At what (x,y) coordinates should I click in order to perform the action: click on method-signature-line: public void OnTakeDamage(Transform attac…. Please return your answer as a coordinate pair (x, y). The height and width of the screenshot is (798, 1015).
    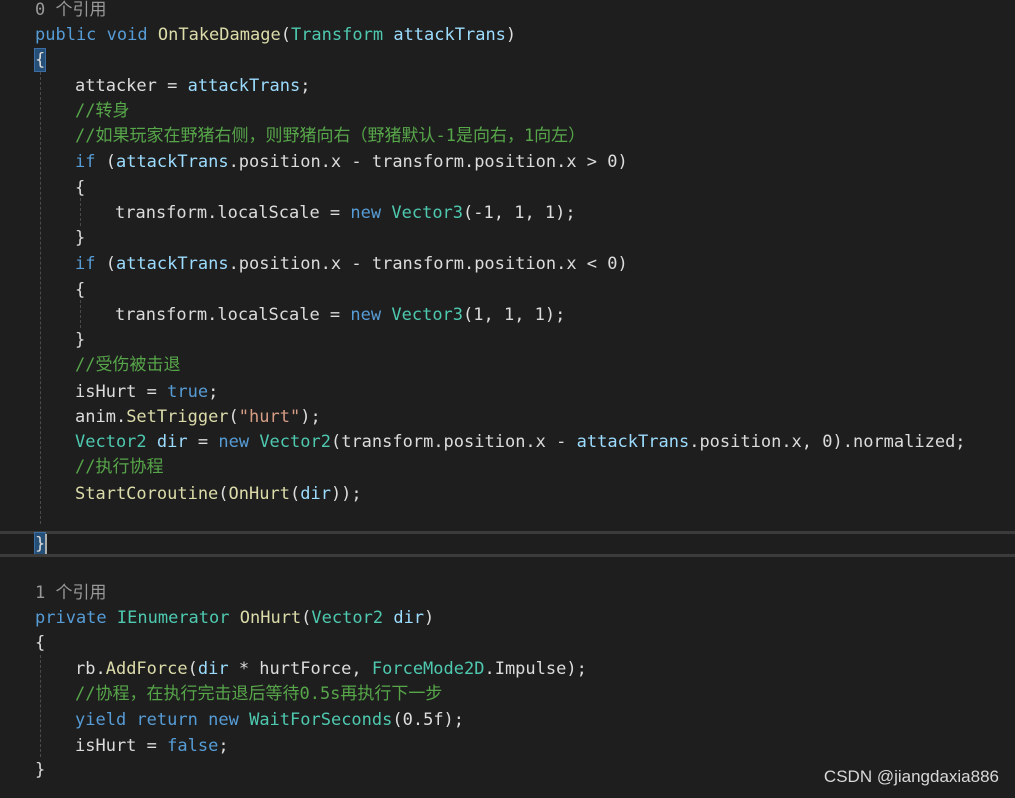
    Looking at the image, I should click on (275, 35).